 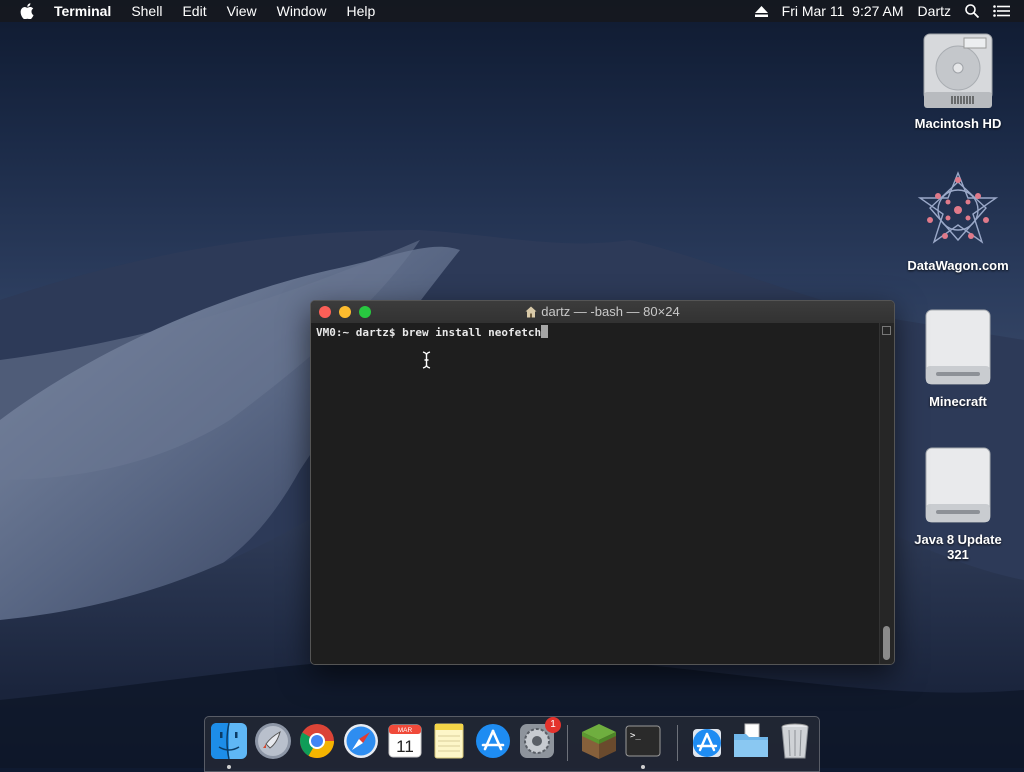 I want to click on downloads-stack-icon, so click(x=707, y=743).